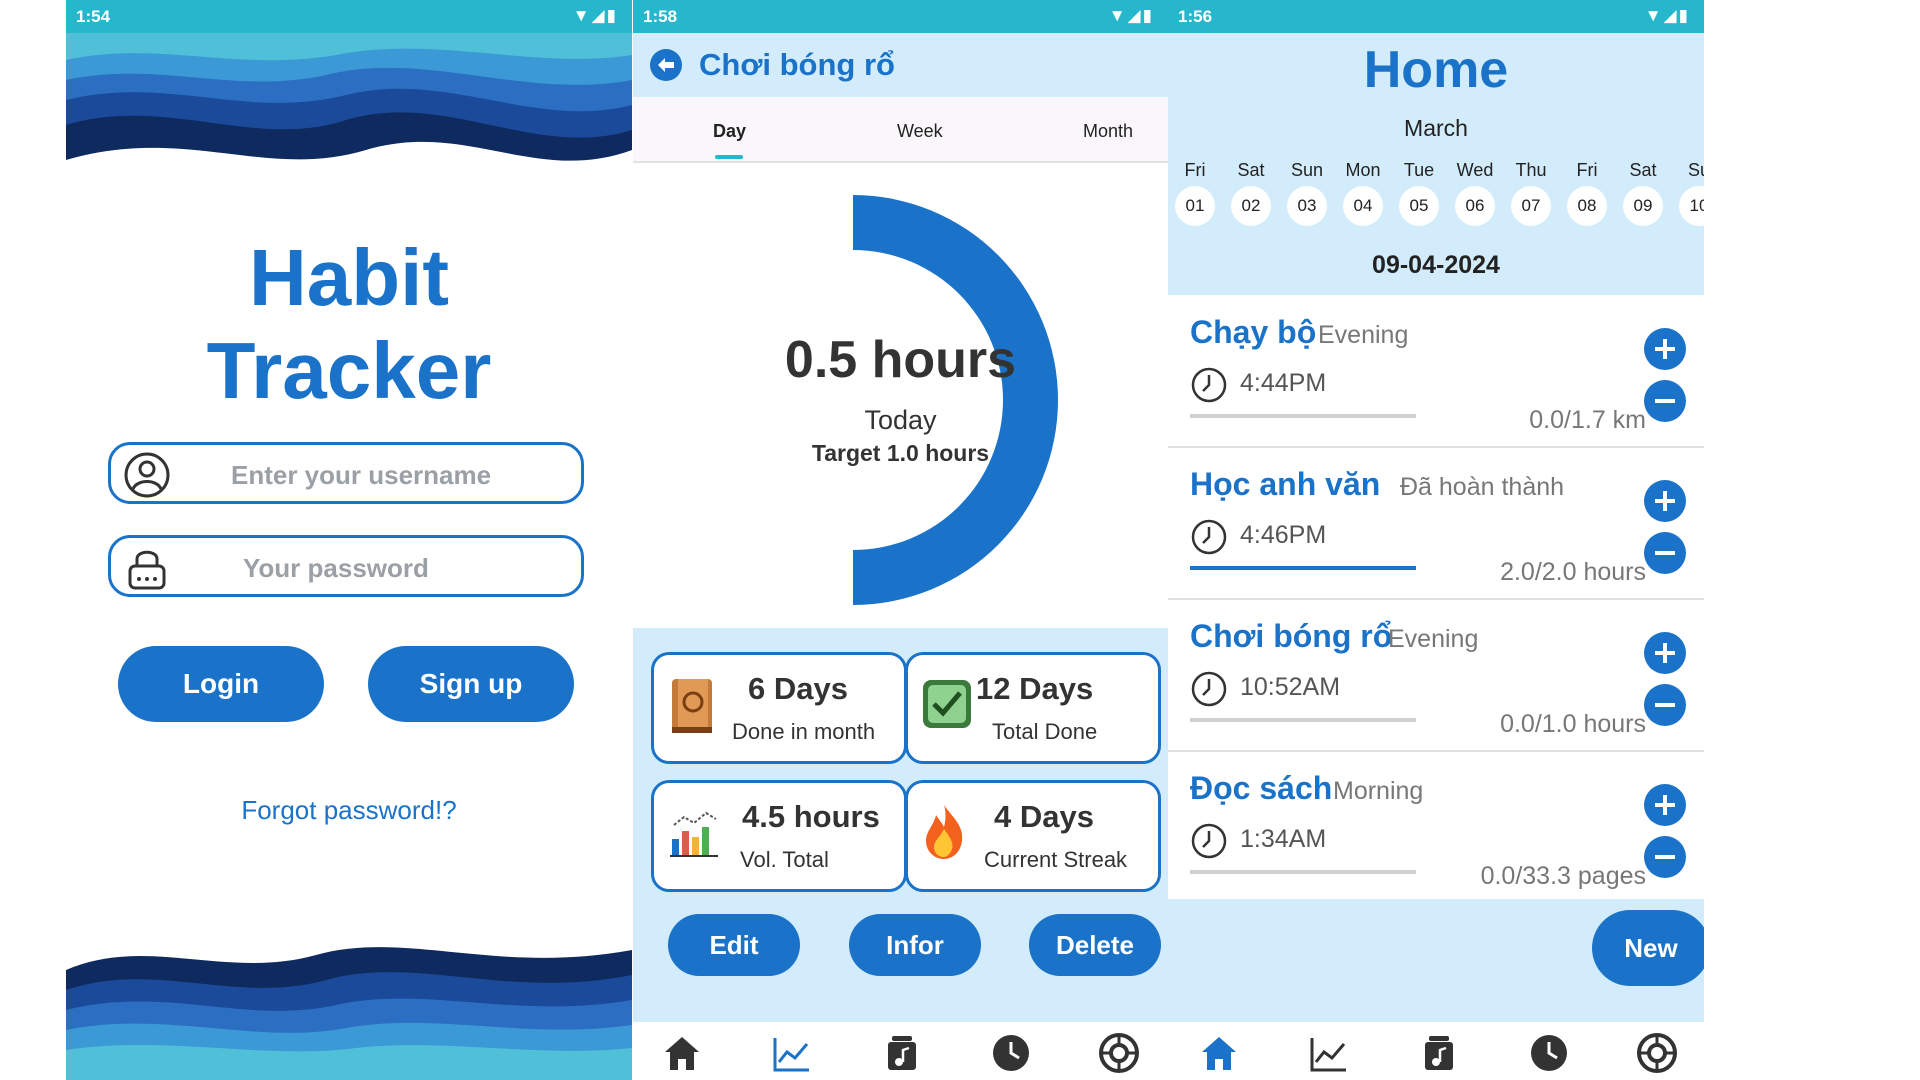  What do you see at coordinates (1648, 948) in the screenshot?
I see `new-habit-button: New` at bounding box center [1648, 948].